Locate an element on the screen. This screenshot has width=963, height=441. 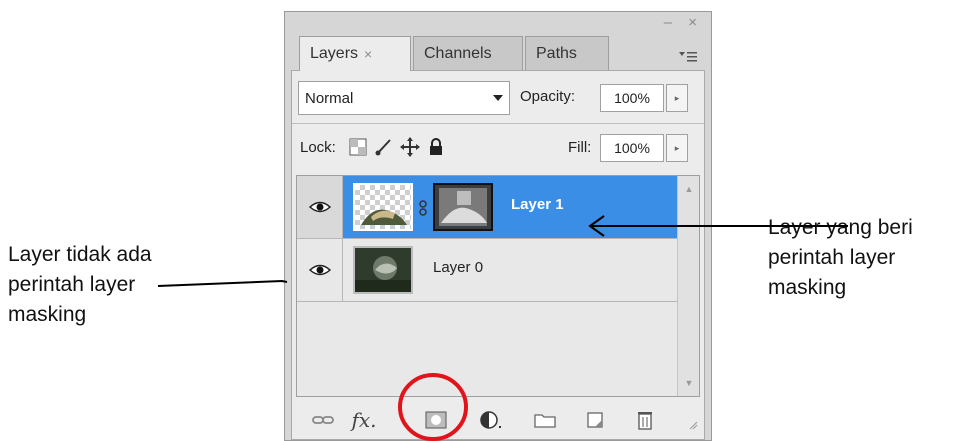
close-icon: × is located at coordinates (368, 54).